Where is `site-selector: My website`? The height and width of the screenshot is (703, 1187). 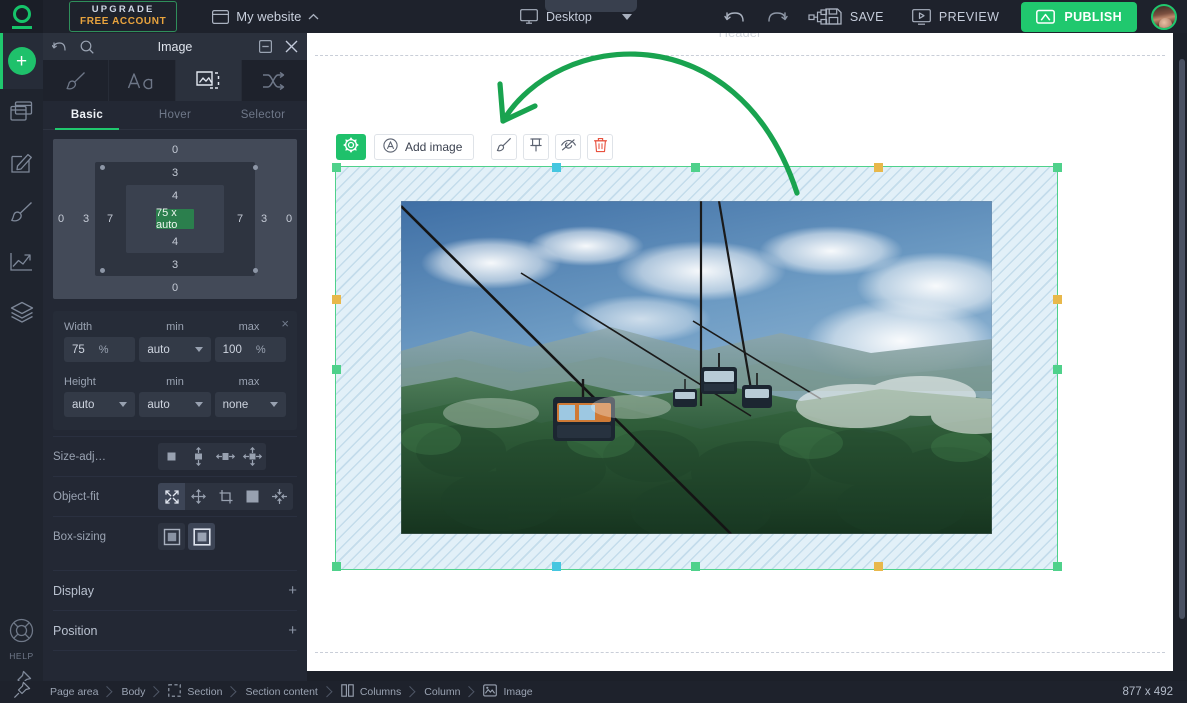 site-selector: My website is located at coordinates (265, 16).